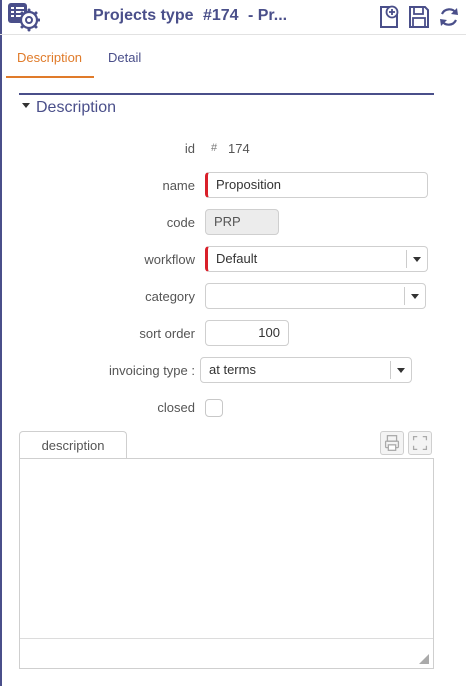 This screenshot has width=466, height=686. I want to click on section-title: Description, so click(76, 107).